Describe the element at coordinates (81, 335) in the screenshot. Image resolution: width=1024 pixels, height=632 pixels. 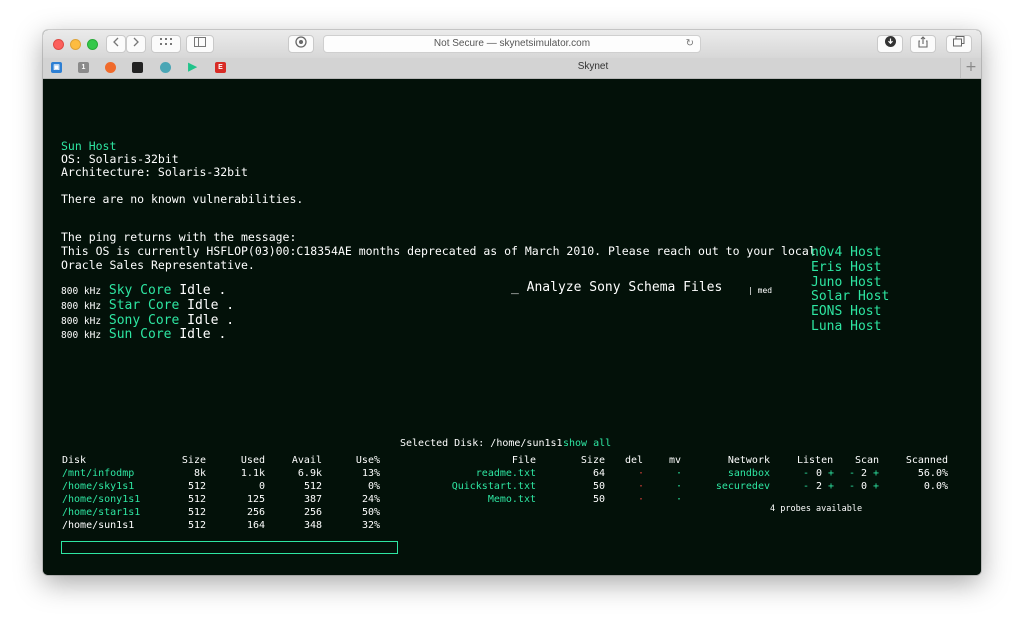
I see `core-frequency: 800 kHz` at that location.